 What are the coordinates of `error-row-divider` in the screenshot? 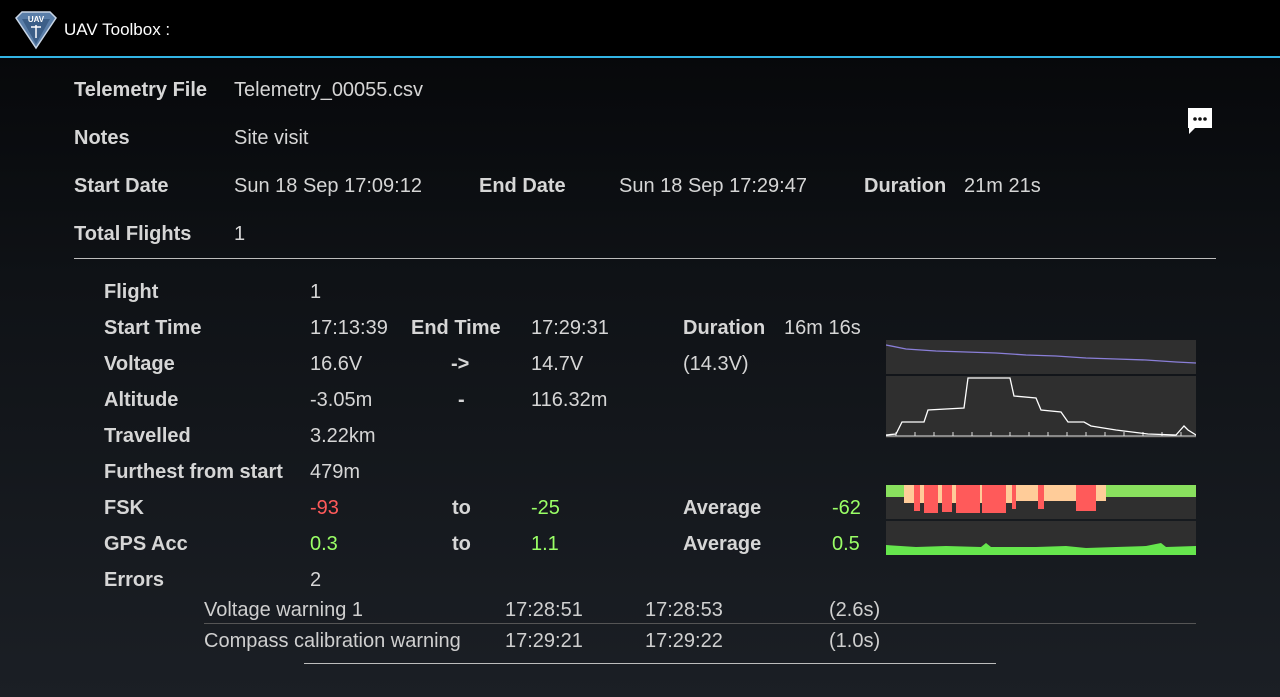 It's located at (700, 623).